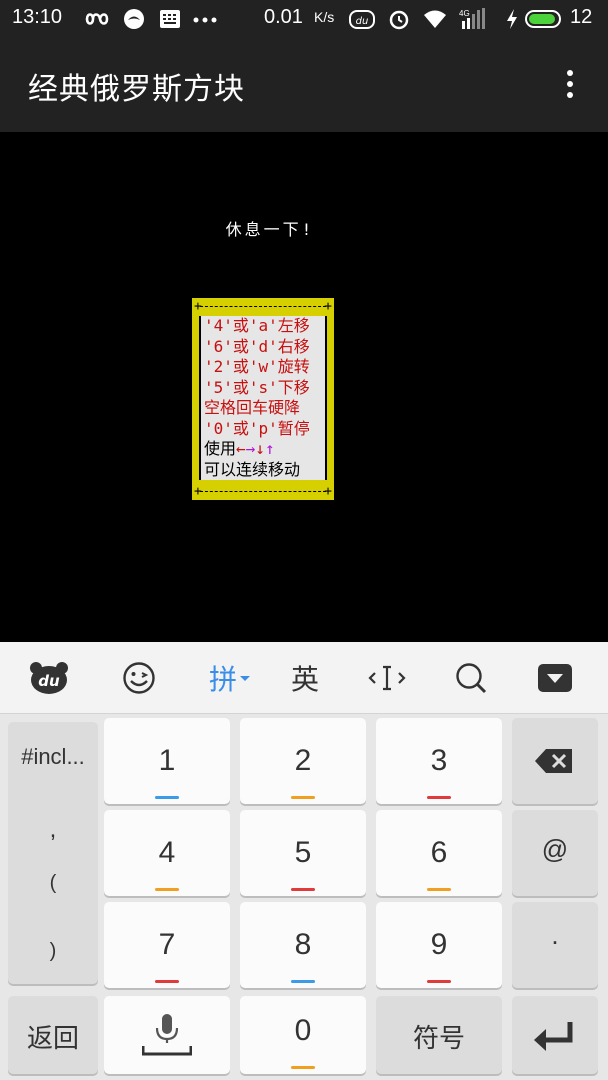 The height and width of the screenshot is (1080, 608). What do you see at coordinates (37, 17) in the screenshot?
I see `status-time: 13:10` at bounding box center [37, 17].